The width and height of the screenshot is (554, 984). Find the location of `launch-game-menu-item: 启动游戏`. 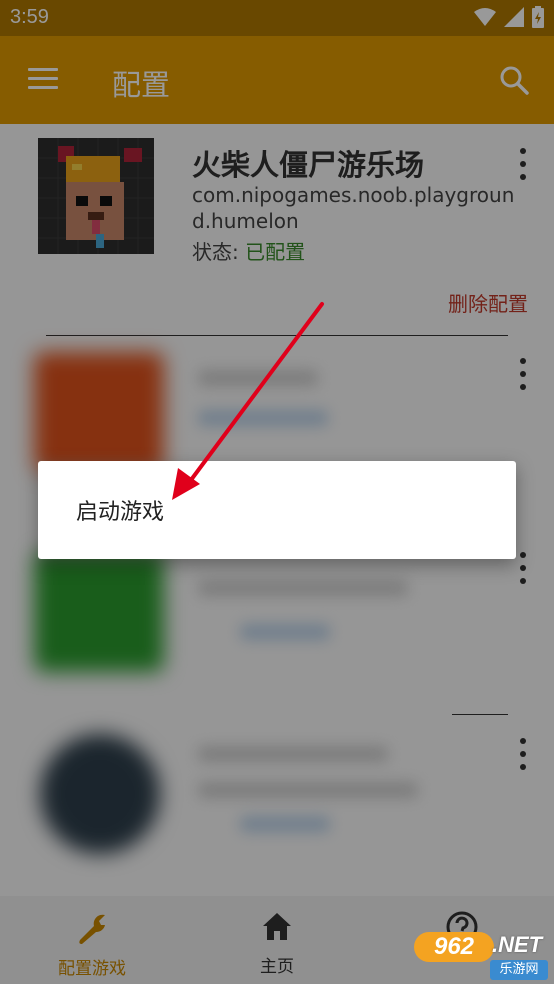

launch-game-menu-item: 启动游戏 is located at coordinates (277, 510).